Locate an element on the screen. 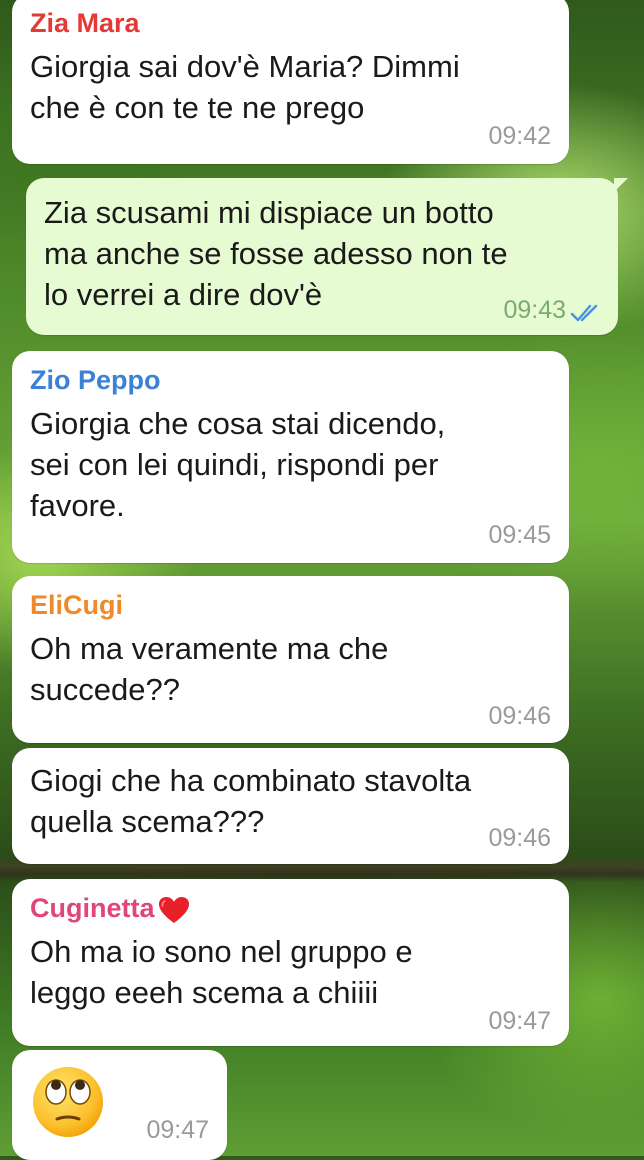 The width and height of the screenshot is (644, 1160). double-check-read-icon is located at coordinates (584, 313).